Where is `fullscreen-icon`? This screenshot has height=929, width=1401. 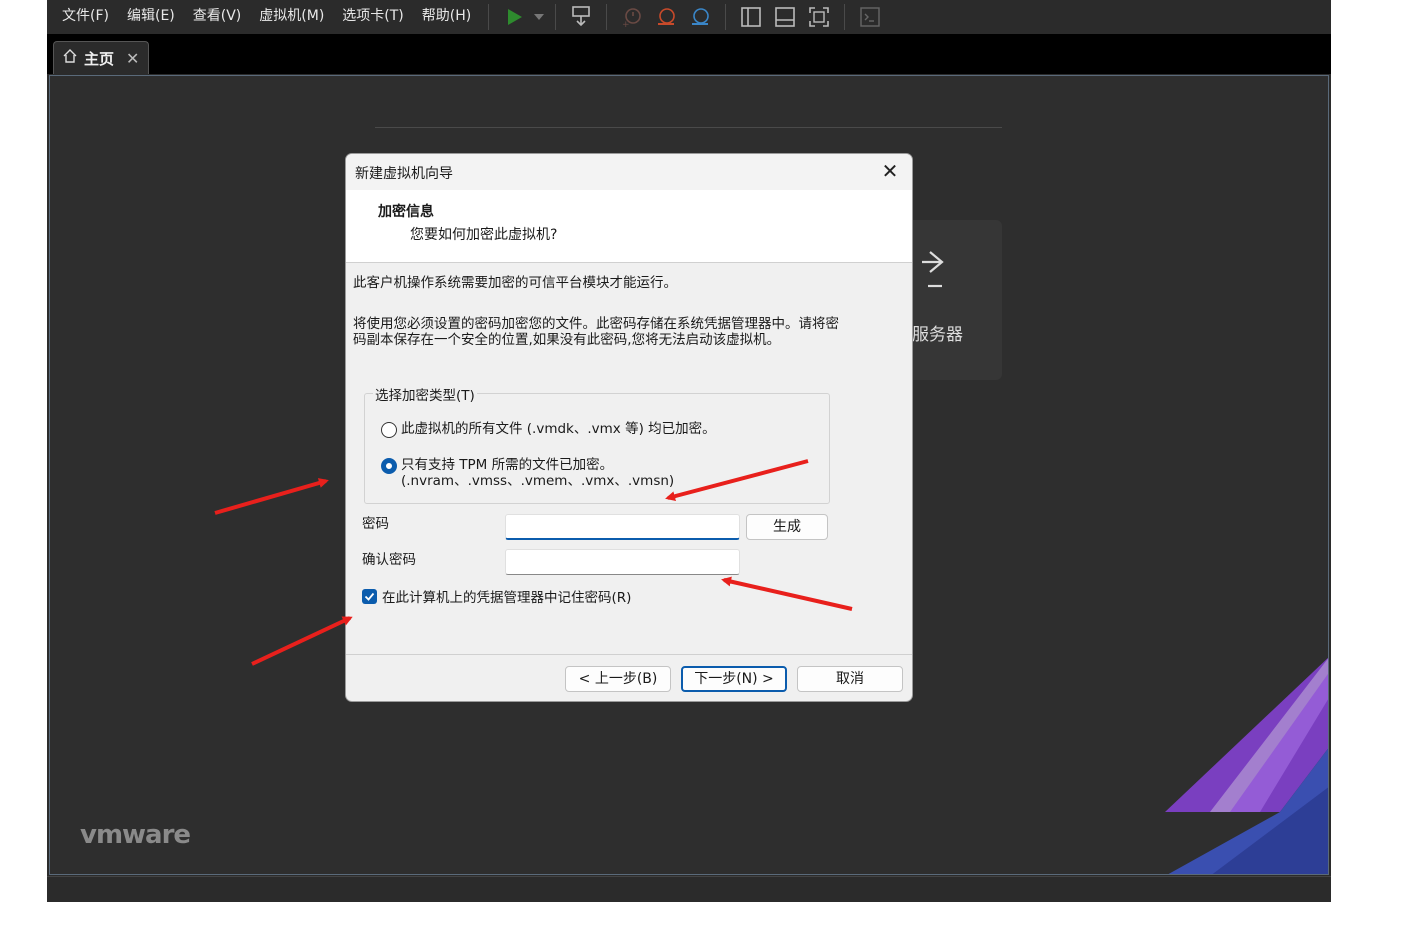 fullscreen-icon is located at coordinates (819, 17).